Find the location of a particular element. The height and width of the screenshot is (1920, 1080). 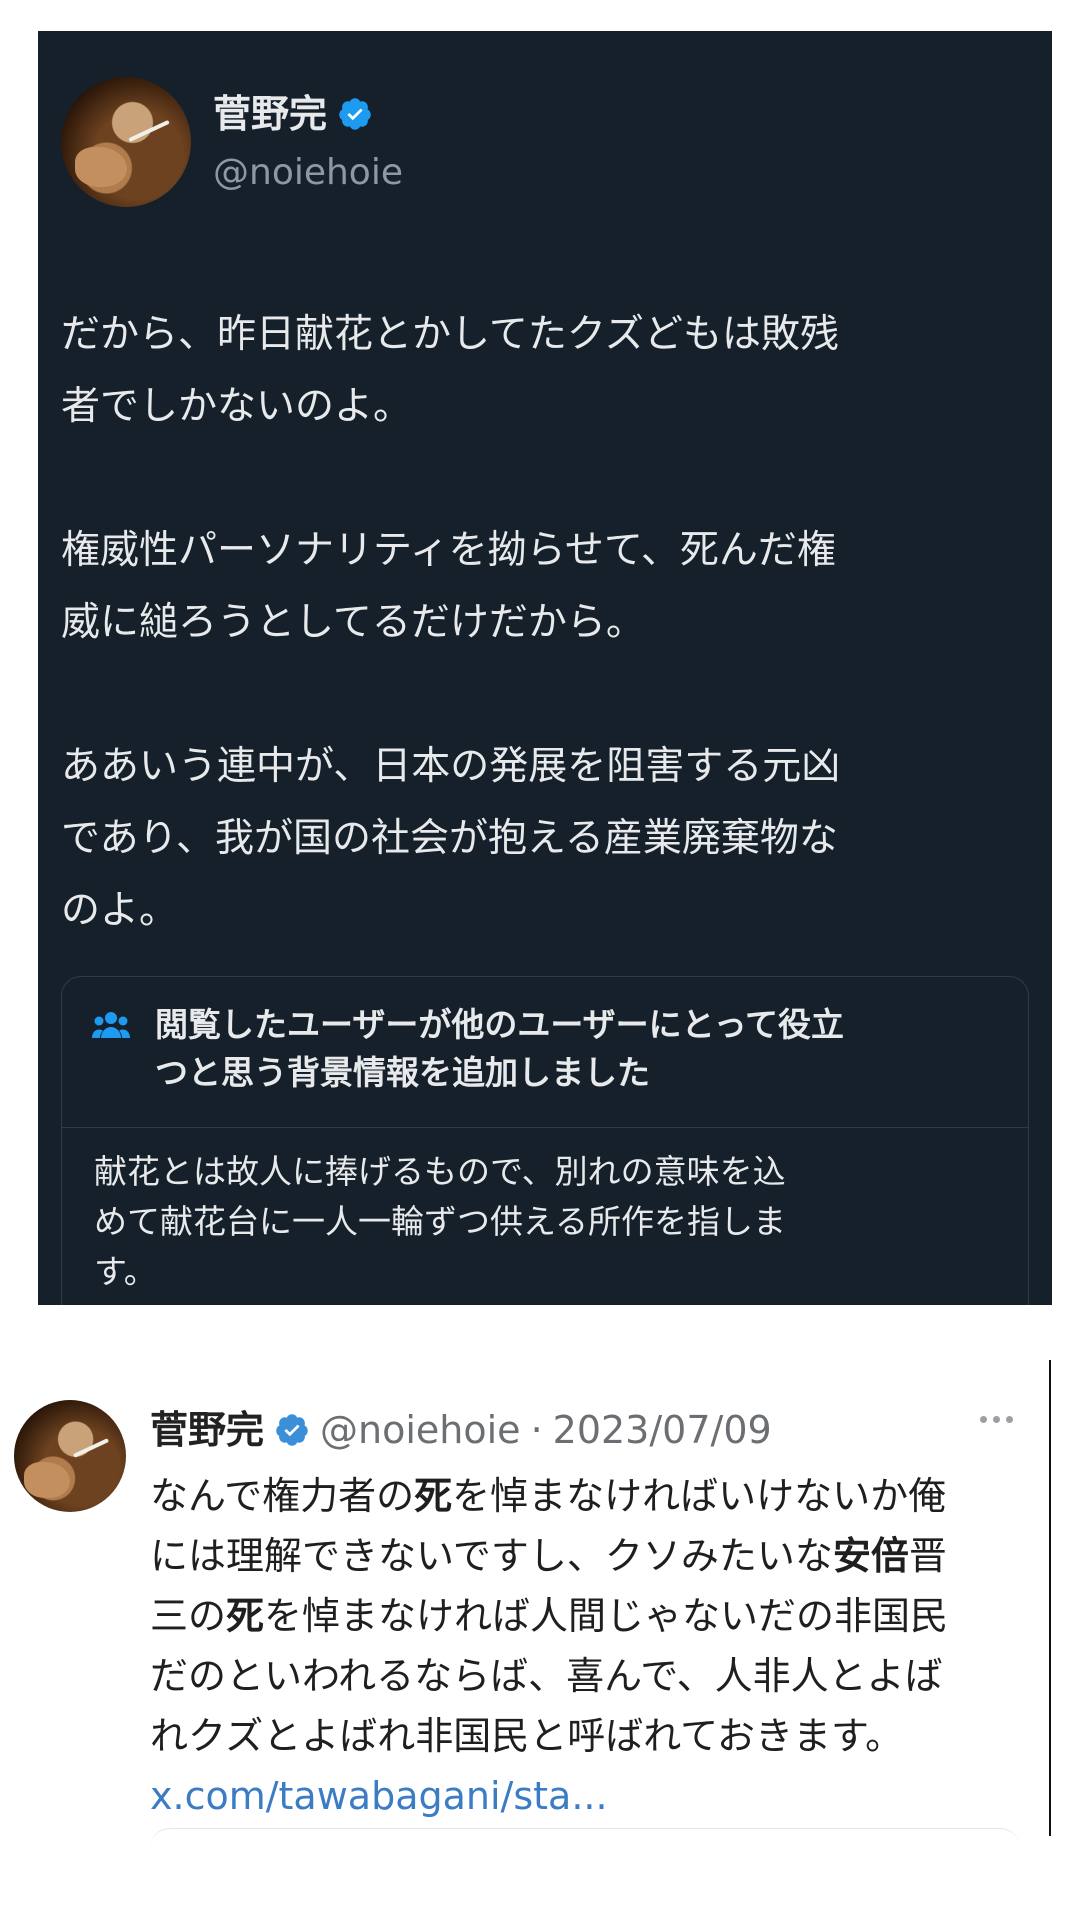

people-icon is located at coordinates (111, 1028).